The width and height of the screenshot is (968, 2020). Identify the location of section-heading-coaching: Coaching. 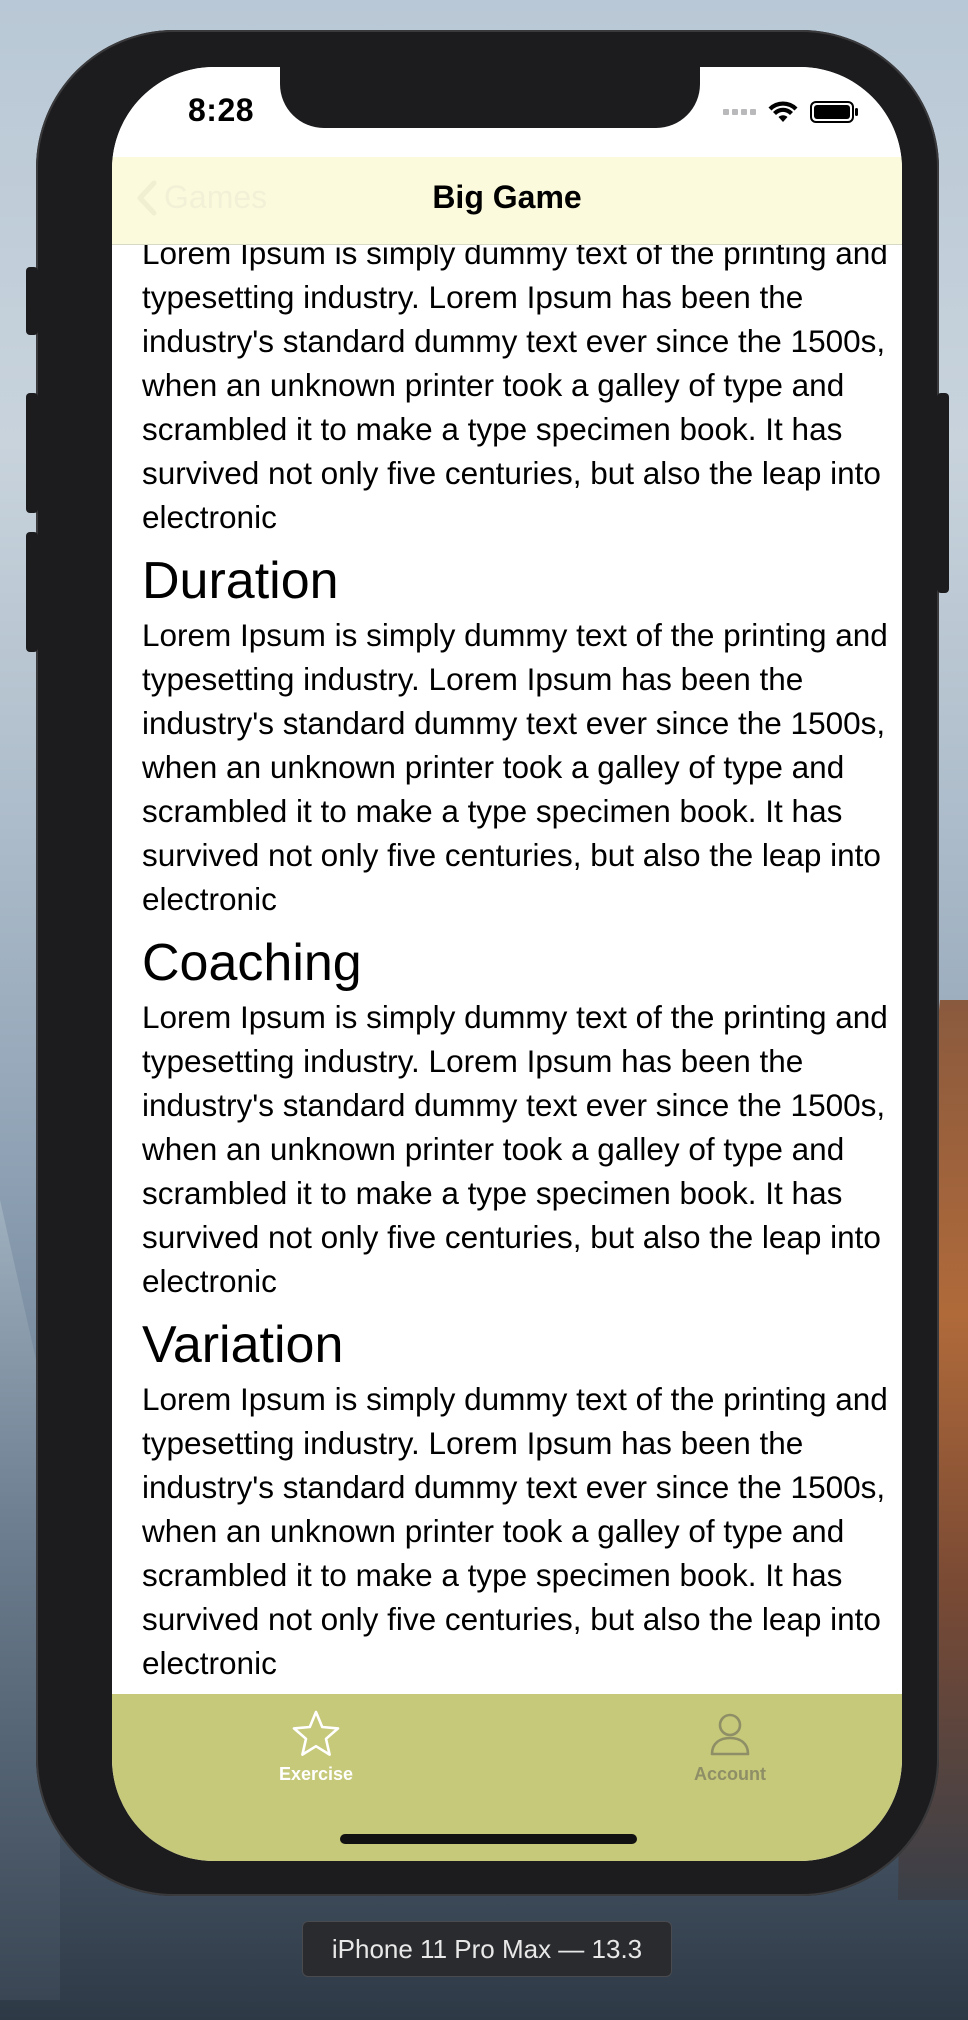
(252, 963).